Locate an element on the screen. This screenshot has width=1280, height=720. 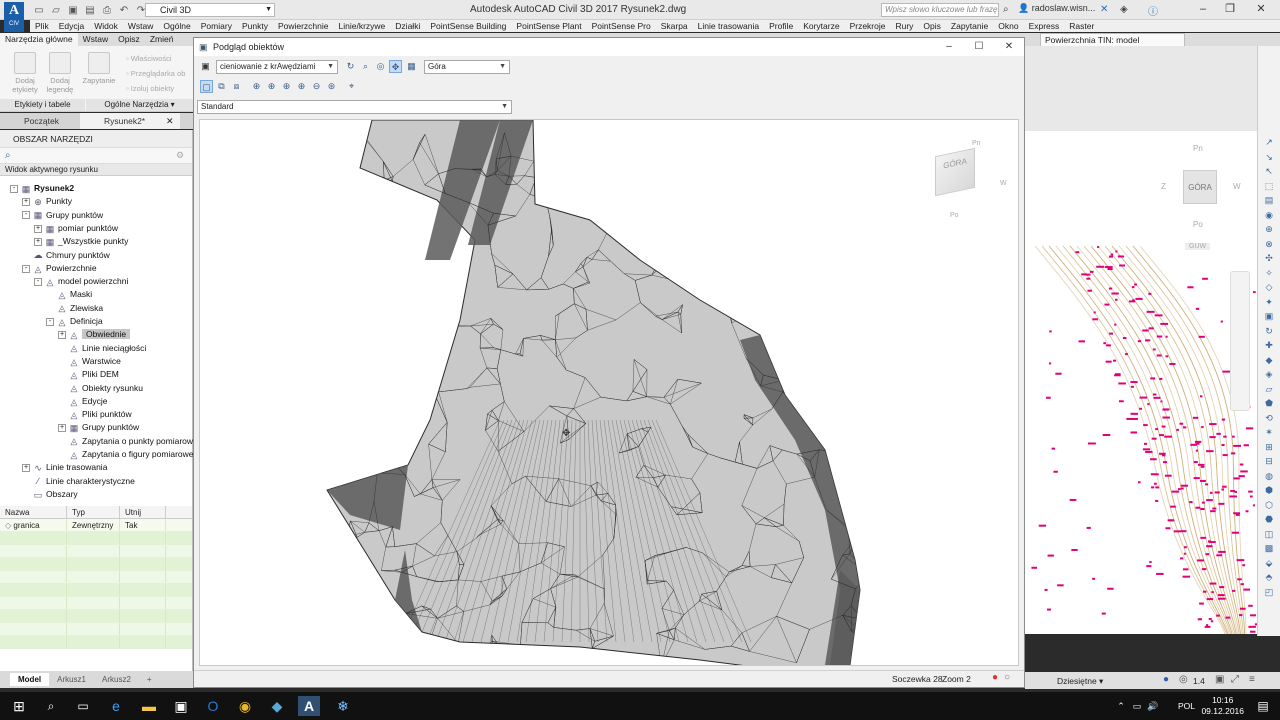
menu-item: Okno is located at coordinates (1008, 26).